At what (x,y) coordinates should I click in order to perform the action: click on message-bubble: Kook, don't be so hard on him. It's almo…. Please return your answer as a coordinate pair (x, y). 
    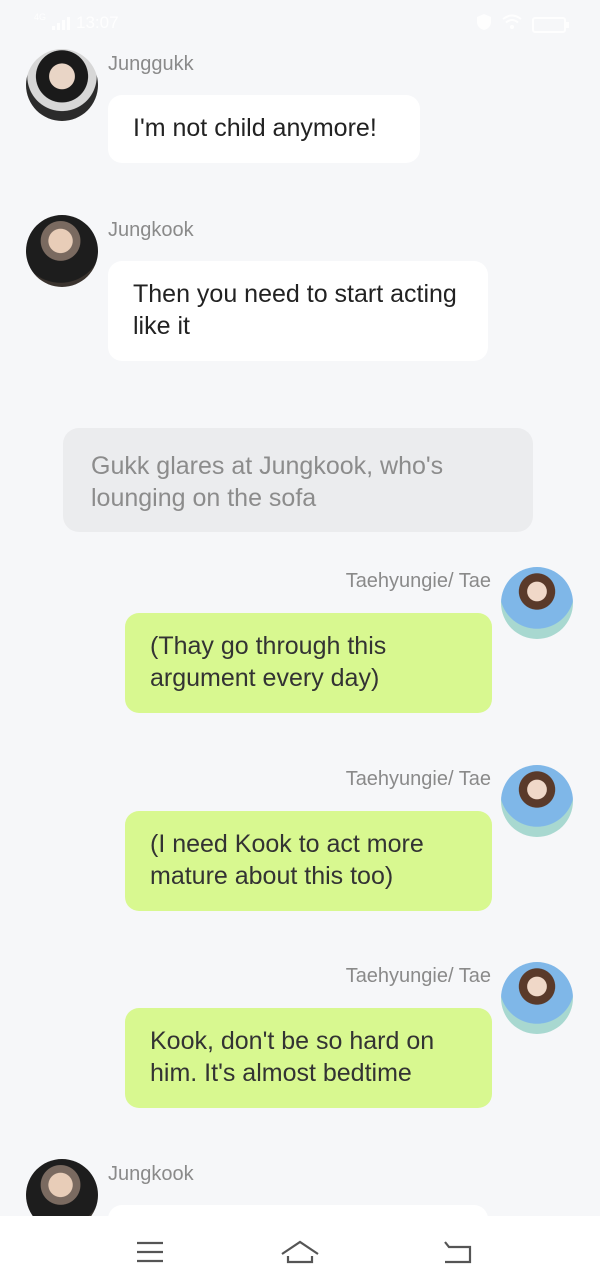
    Looking at the image, I should click on (308, 1058).